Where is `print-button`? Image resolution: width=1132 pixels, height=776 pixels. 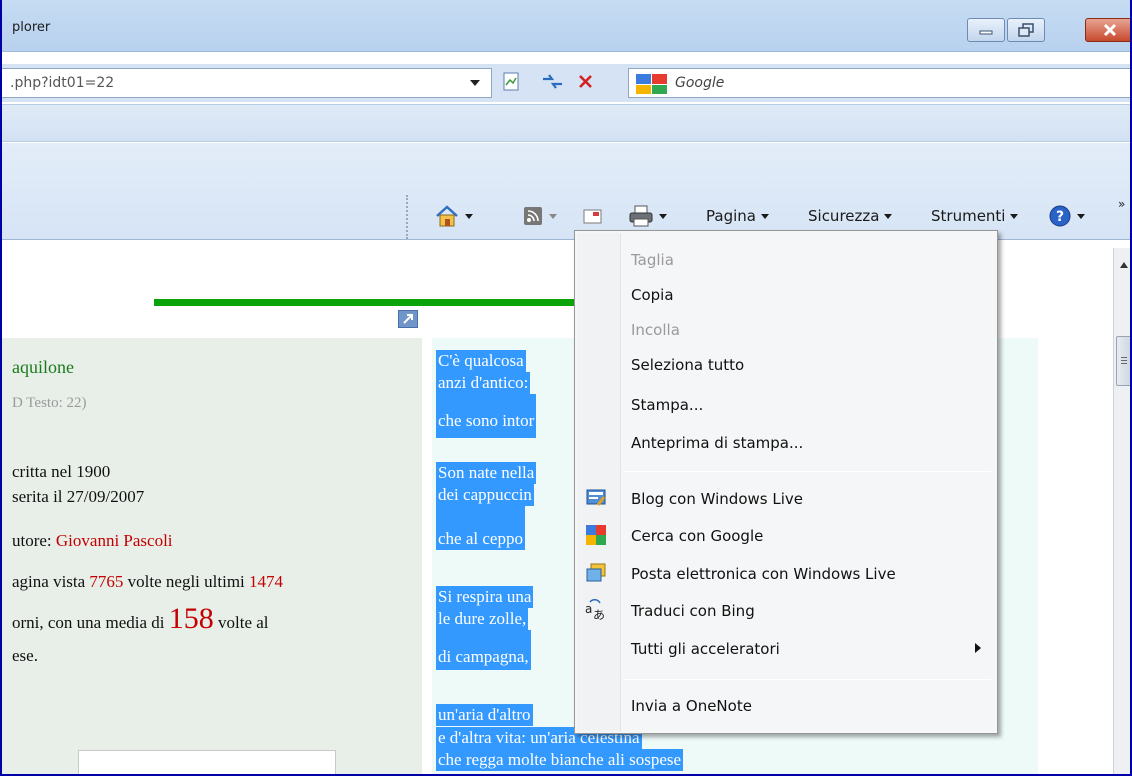
print-button is located at coordinates (647, 216).